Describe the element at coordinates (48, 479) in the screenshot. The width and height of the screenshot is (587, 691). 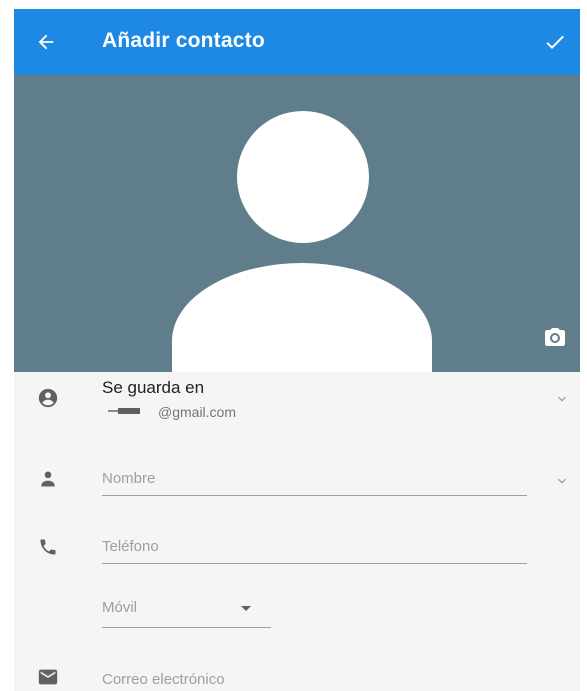
I see `person-icon` at that location.